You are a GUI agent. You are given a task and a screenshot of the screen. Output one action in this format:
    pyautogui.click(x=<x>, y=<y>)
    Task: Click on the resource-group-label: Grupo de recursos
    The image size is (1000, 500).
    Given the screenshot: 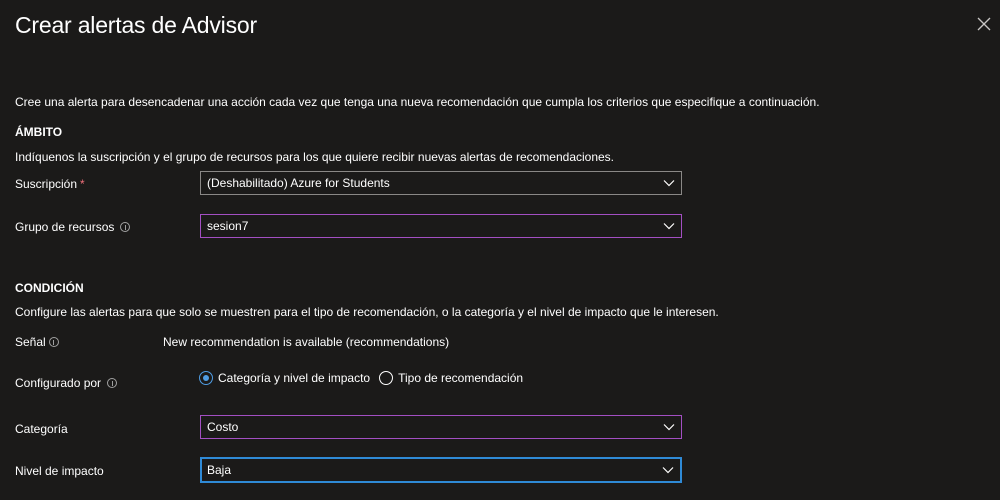 What is the action you would take?
    pyautogui.click(x=73, y=227)
    